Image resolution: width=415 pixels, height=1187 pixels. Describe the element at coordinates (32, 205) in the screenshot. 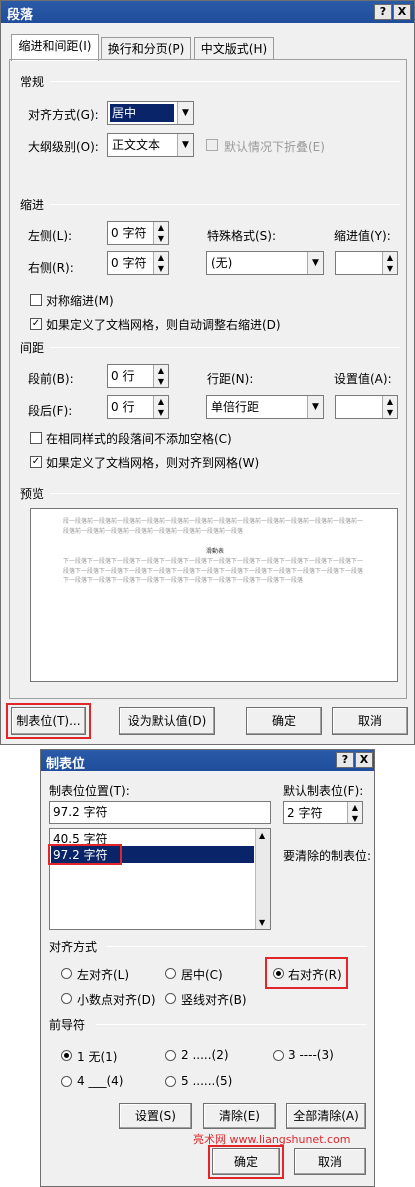

I see `section-indent: 缩进` at that location.